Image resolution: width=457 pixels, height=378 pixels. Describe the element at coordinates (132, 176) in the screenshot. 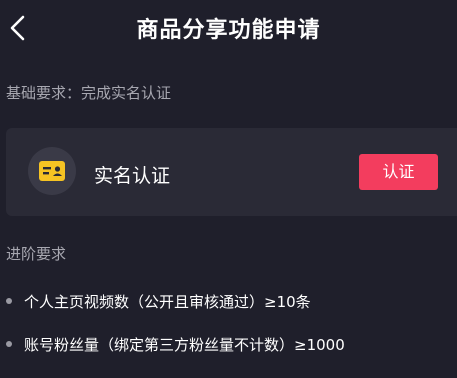

I see `real-name-verification-label: 实名认证` at that location.